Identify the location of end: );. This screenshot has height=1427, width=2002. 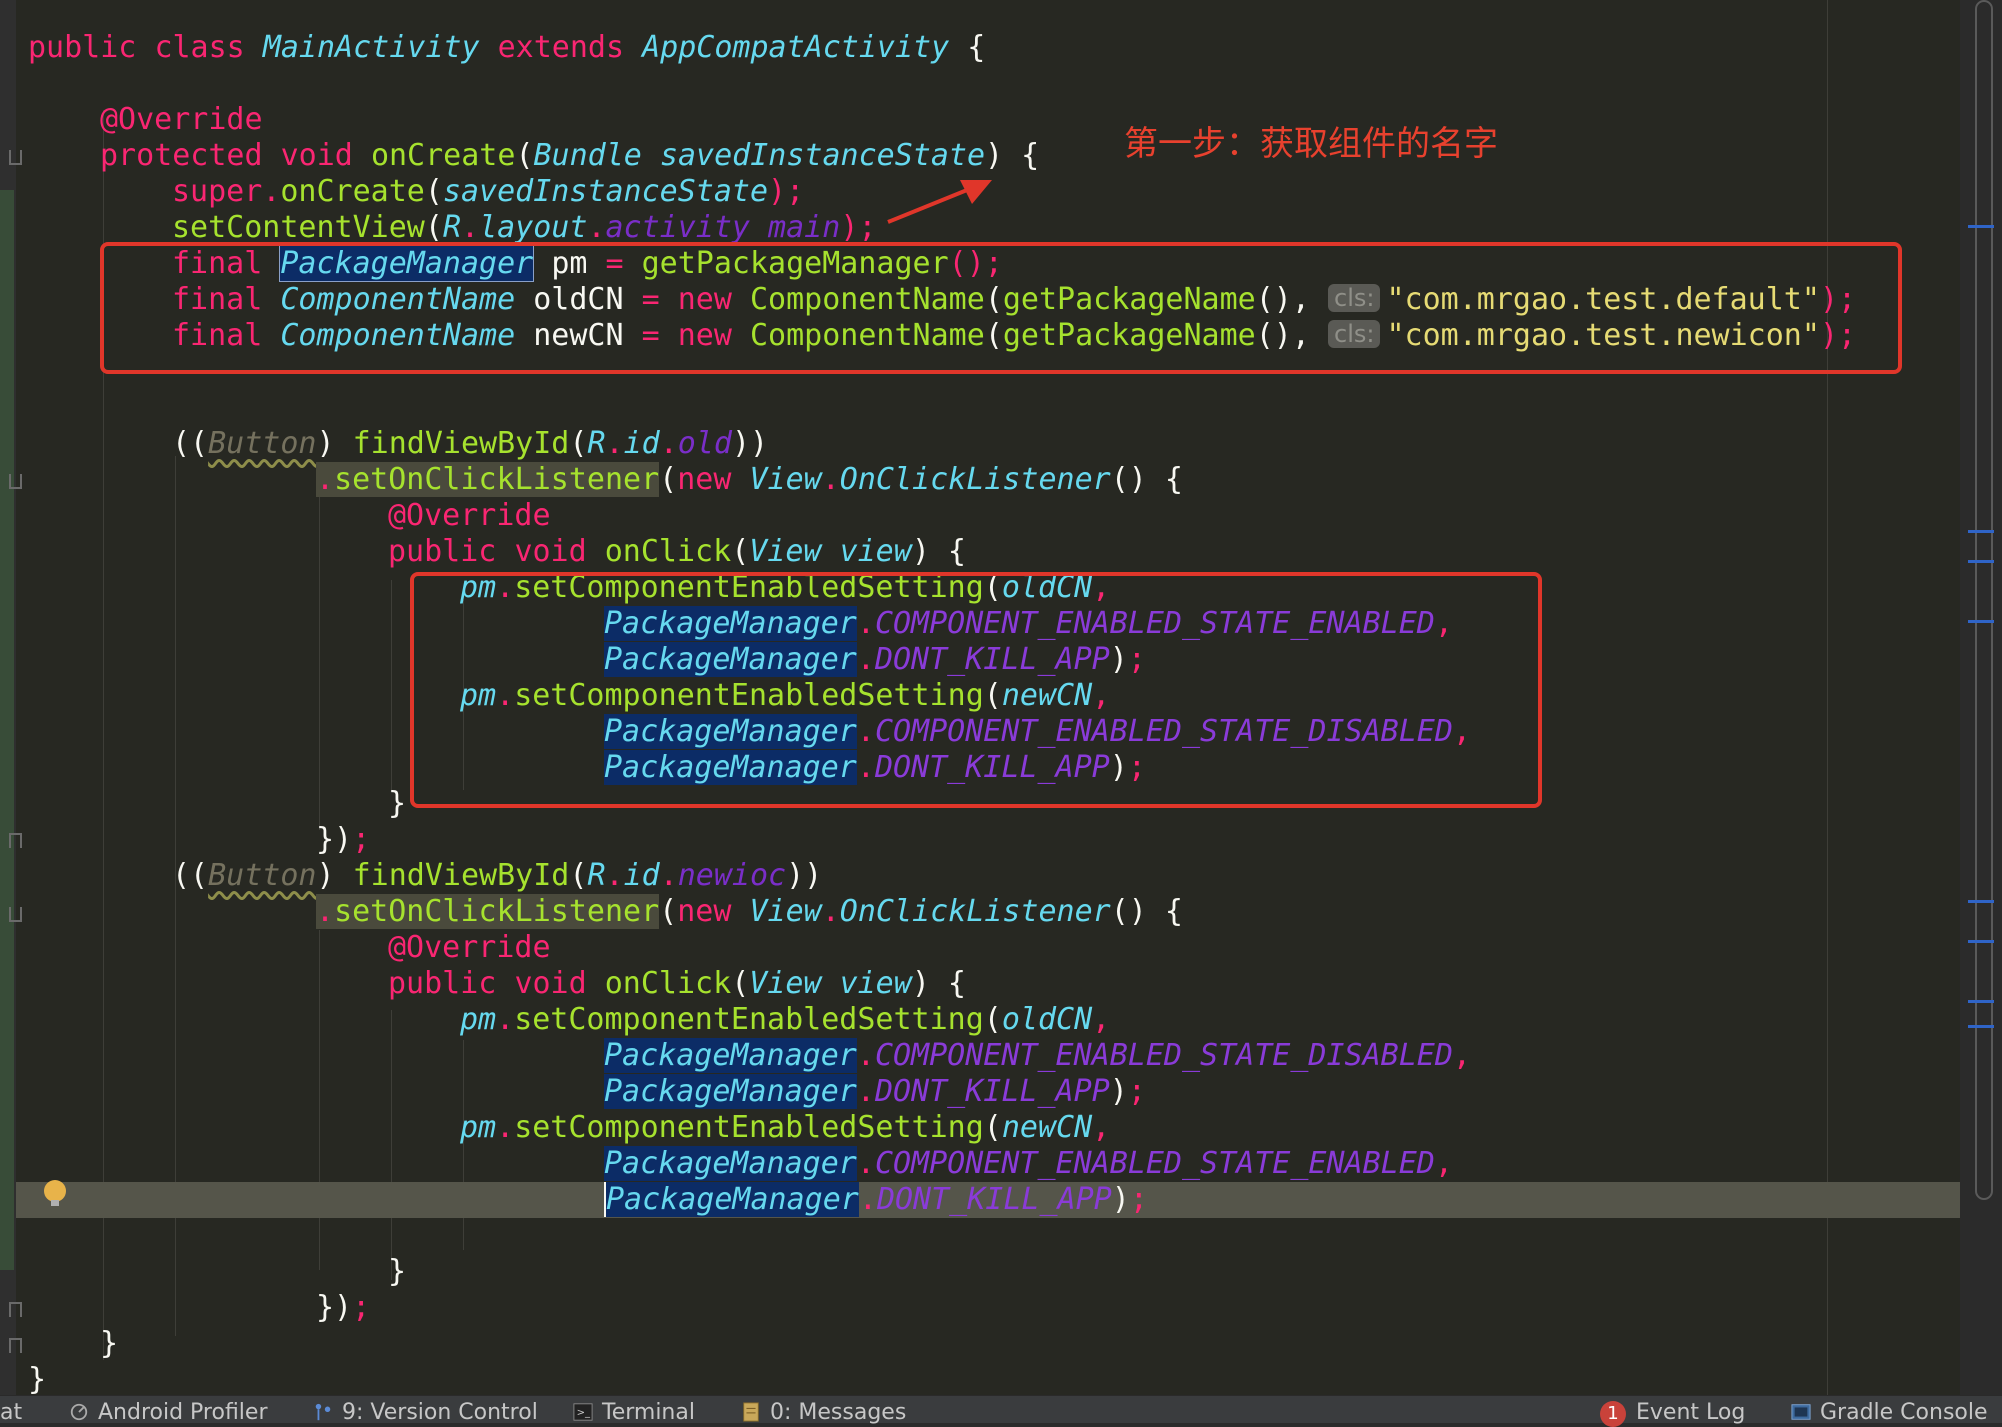
(858, 227).